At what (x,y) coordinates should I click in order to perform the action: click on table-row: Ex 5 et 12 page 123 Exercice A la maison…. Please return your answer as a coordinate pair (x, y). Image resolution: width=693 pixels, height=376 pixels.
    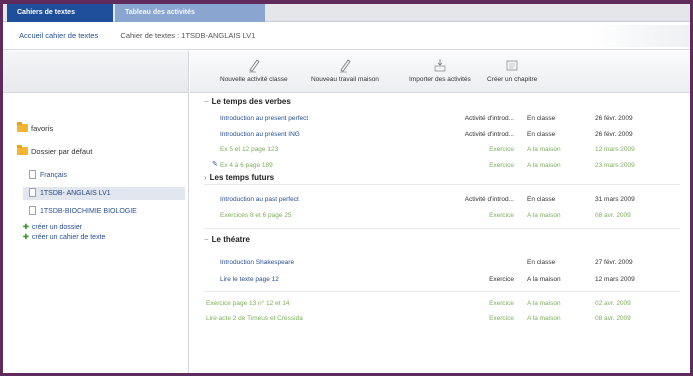
    Looking at the image, I should click on (448, 150).